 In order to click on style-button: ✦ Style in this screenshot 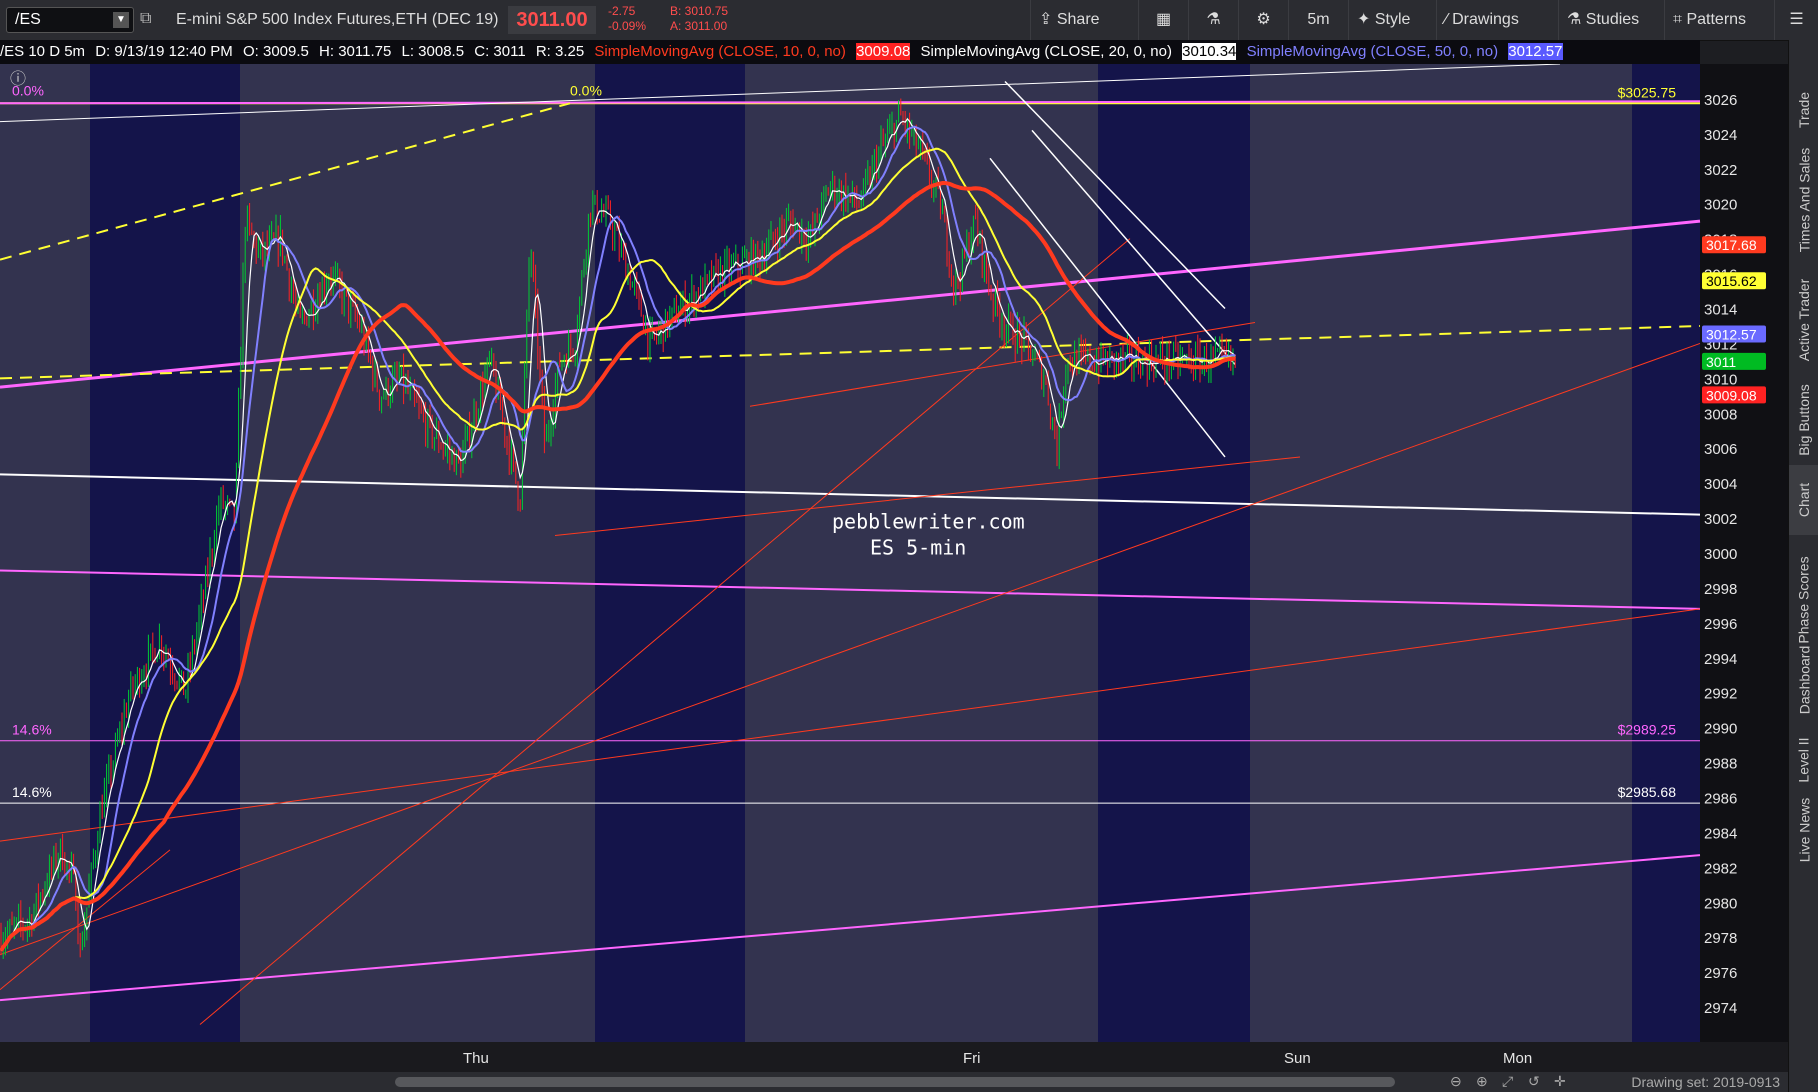, I will do `click(1392, 20)`.